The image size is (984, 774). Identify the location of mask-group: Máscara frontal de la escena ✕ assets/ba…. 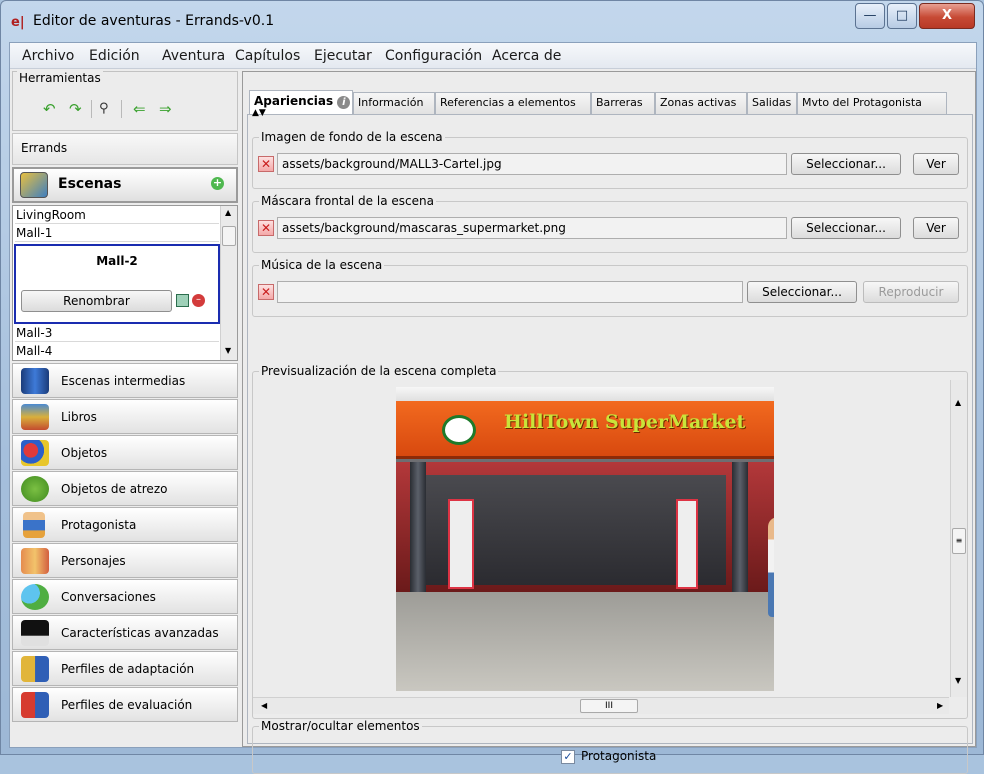
(610, 223).